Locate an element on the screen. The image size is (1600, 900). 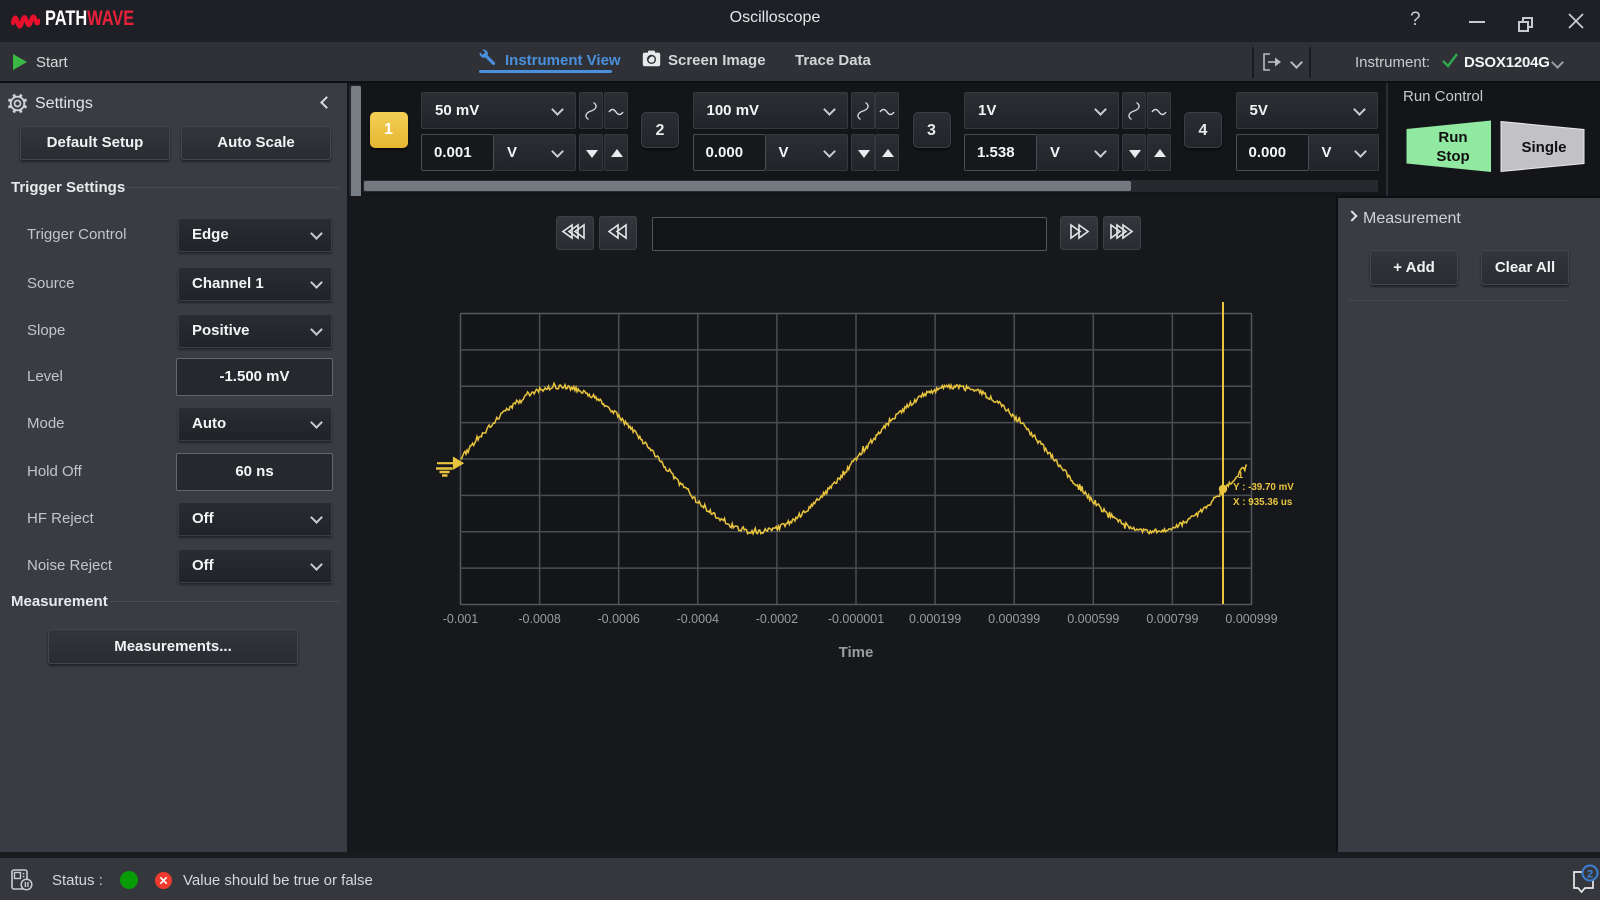
svg-text: -0.0002 is located at coordinates (777, 619).